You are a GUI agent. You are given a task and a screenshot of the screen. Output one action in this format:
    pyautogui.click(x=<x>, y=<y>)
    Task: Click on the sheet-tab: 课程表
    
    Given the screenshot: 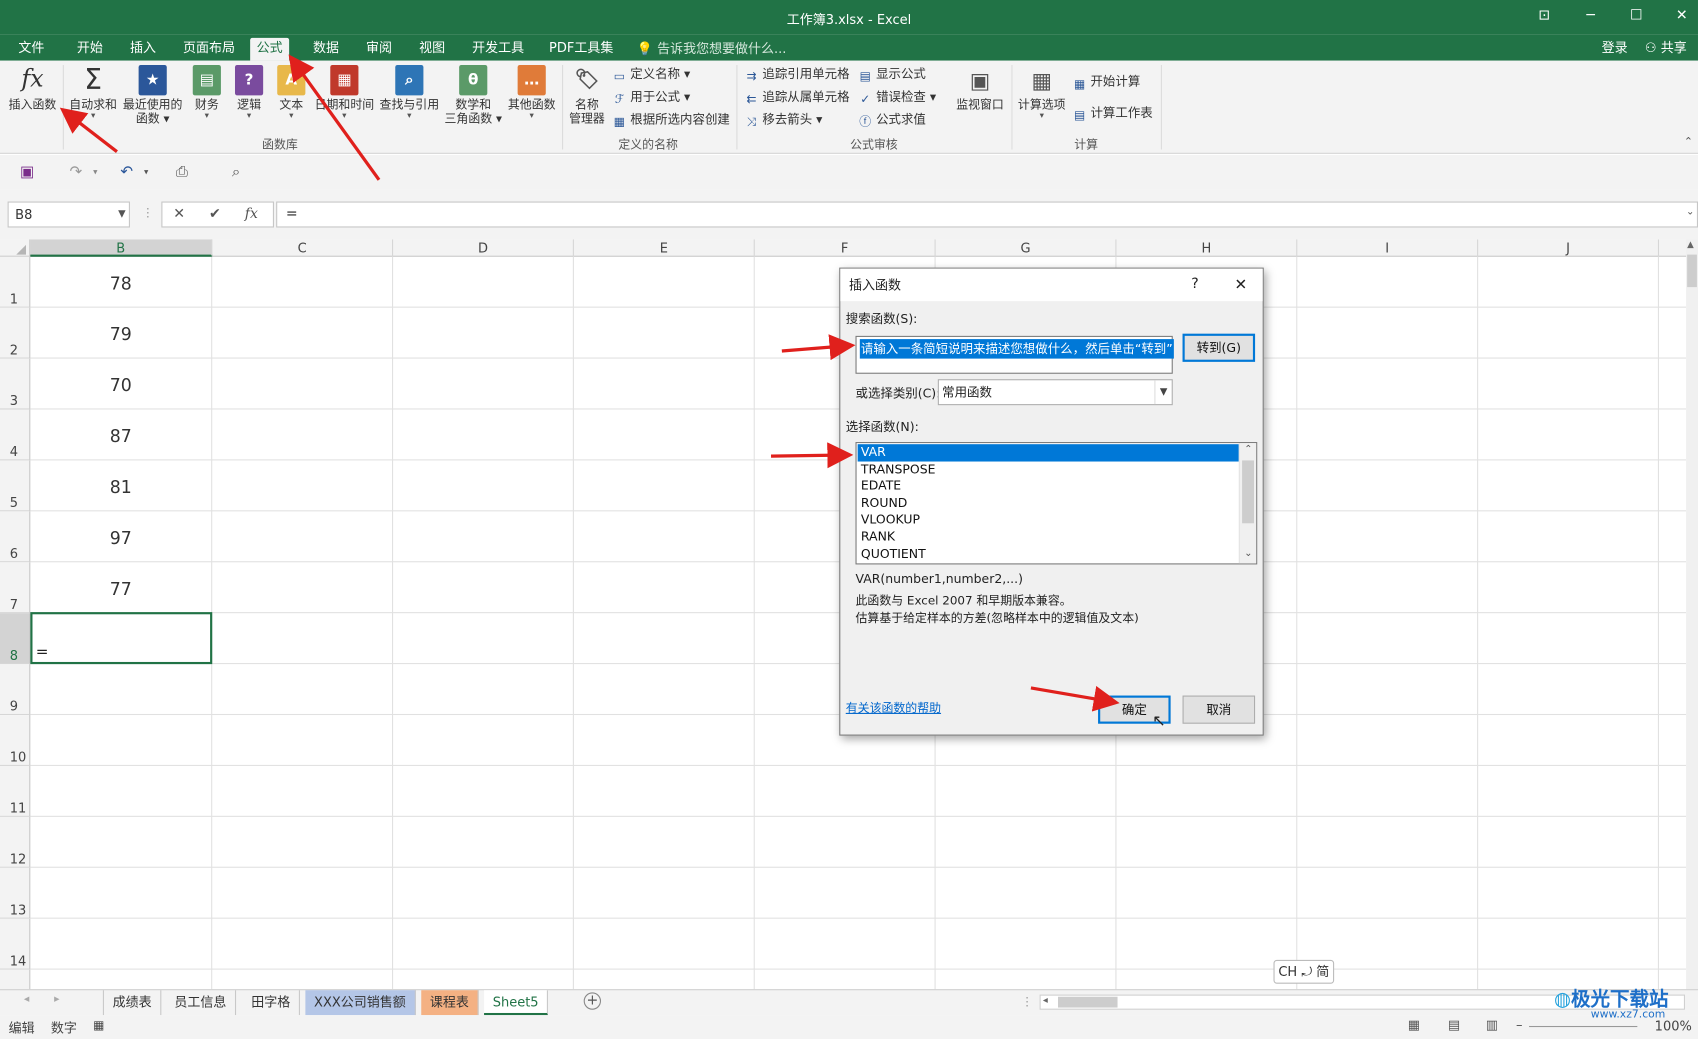 What is the action you would take?
    pyautogui.click(x=450, y=1003)
    